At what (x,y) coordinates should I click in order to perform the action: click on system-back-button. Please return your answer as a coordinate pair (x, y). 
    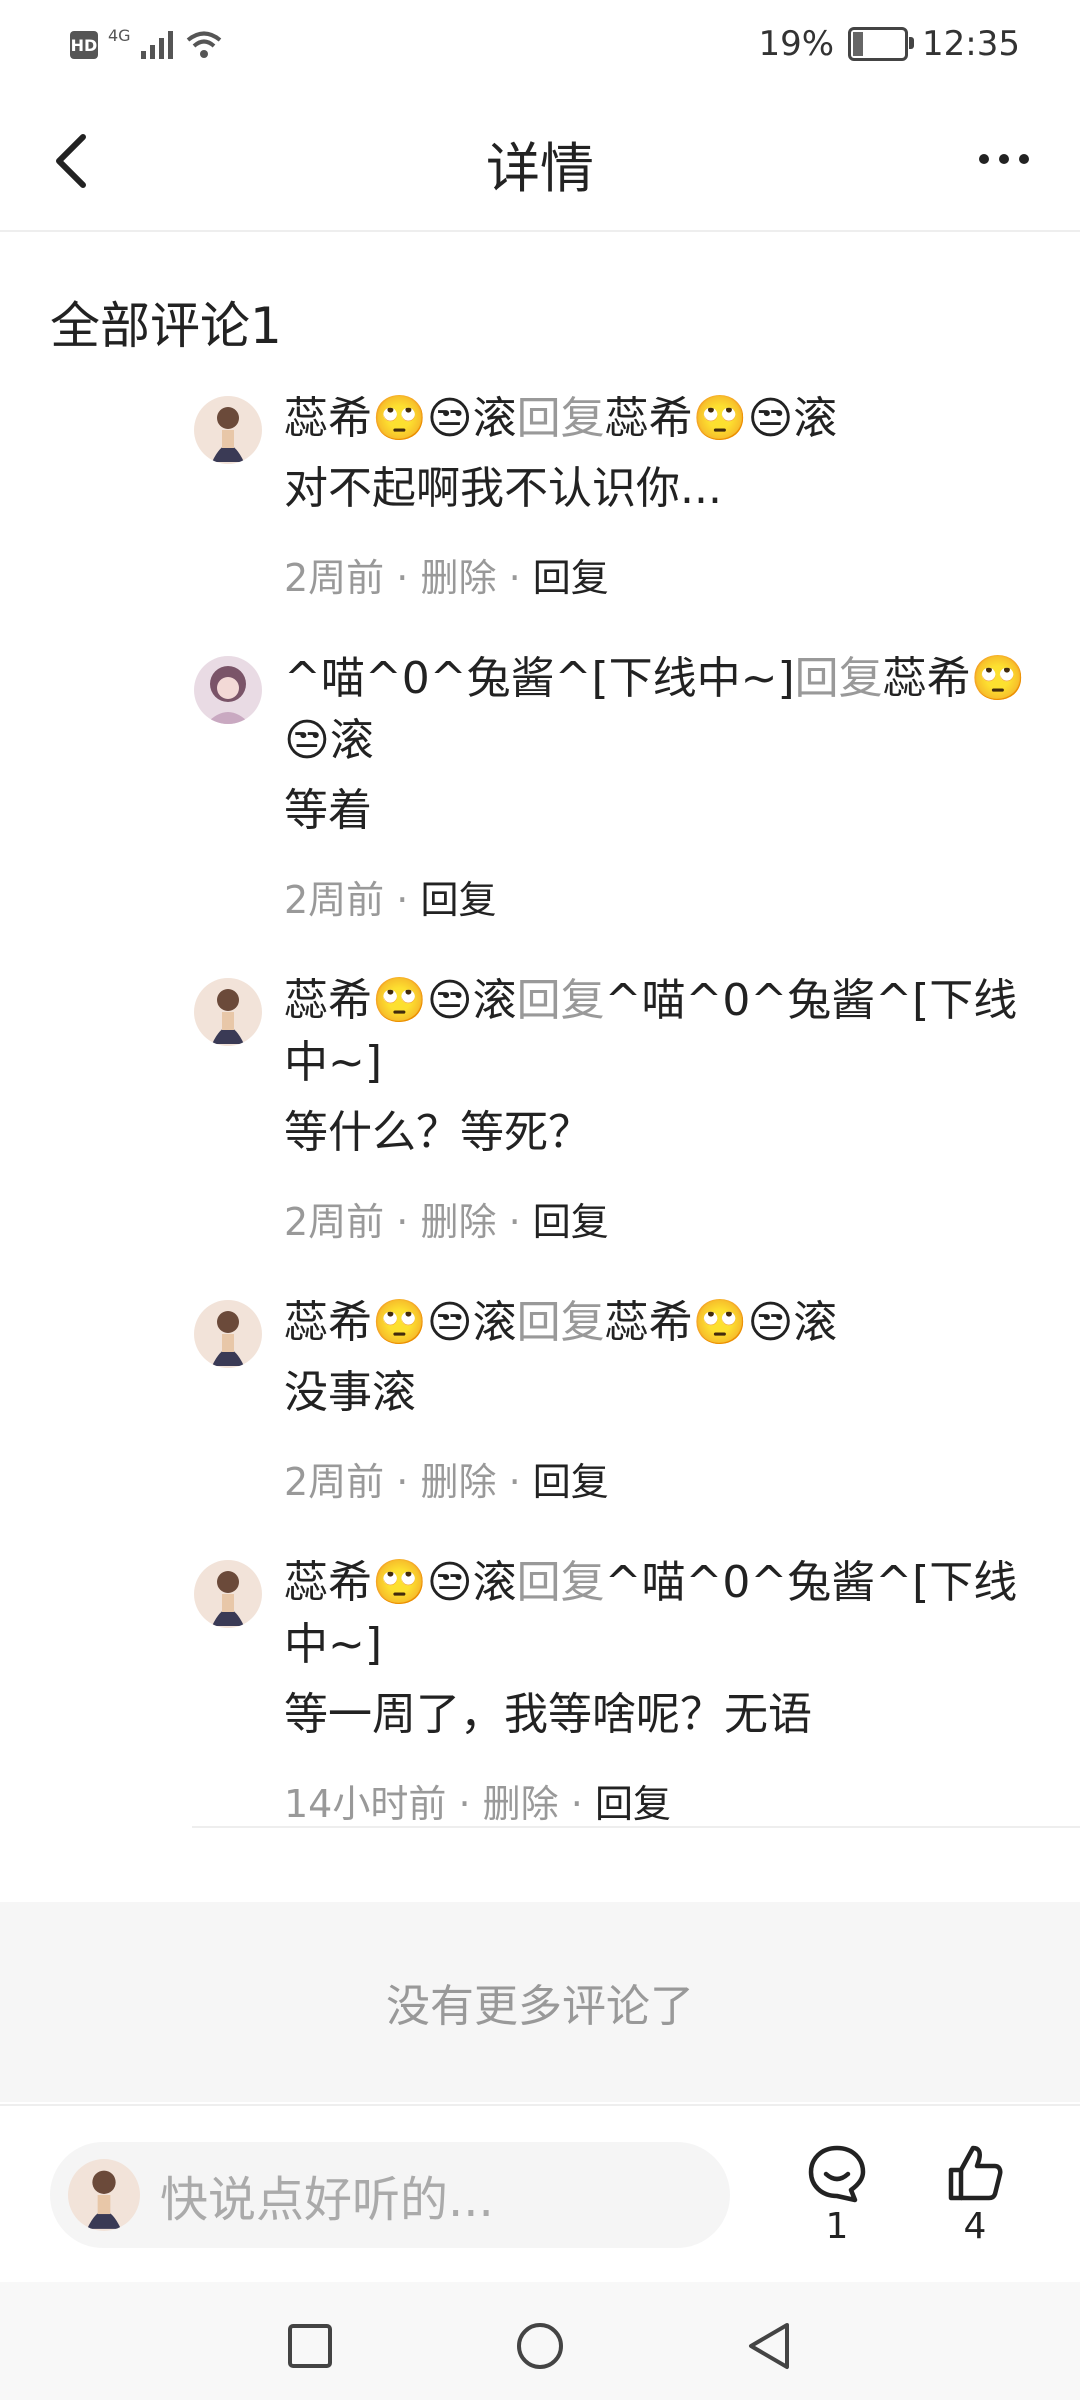
    Looking at the image, I should click on (770, 2346).